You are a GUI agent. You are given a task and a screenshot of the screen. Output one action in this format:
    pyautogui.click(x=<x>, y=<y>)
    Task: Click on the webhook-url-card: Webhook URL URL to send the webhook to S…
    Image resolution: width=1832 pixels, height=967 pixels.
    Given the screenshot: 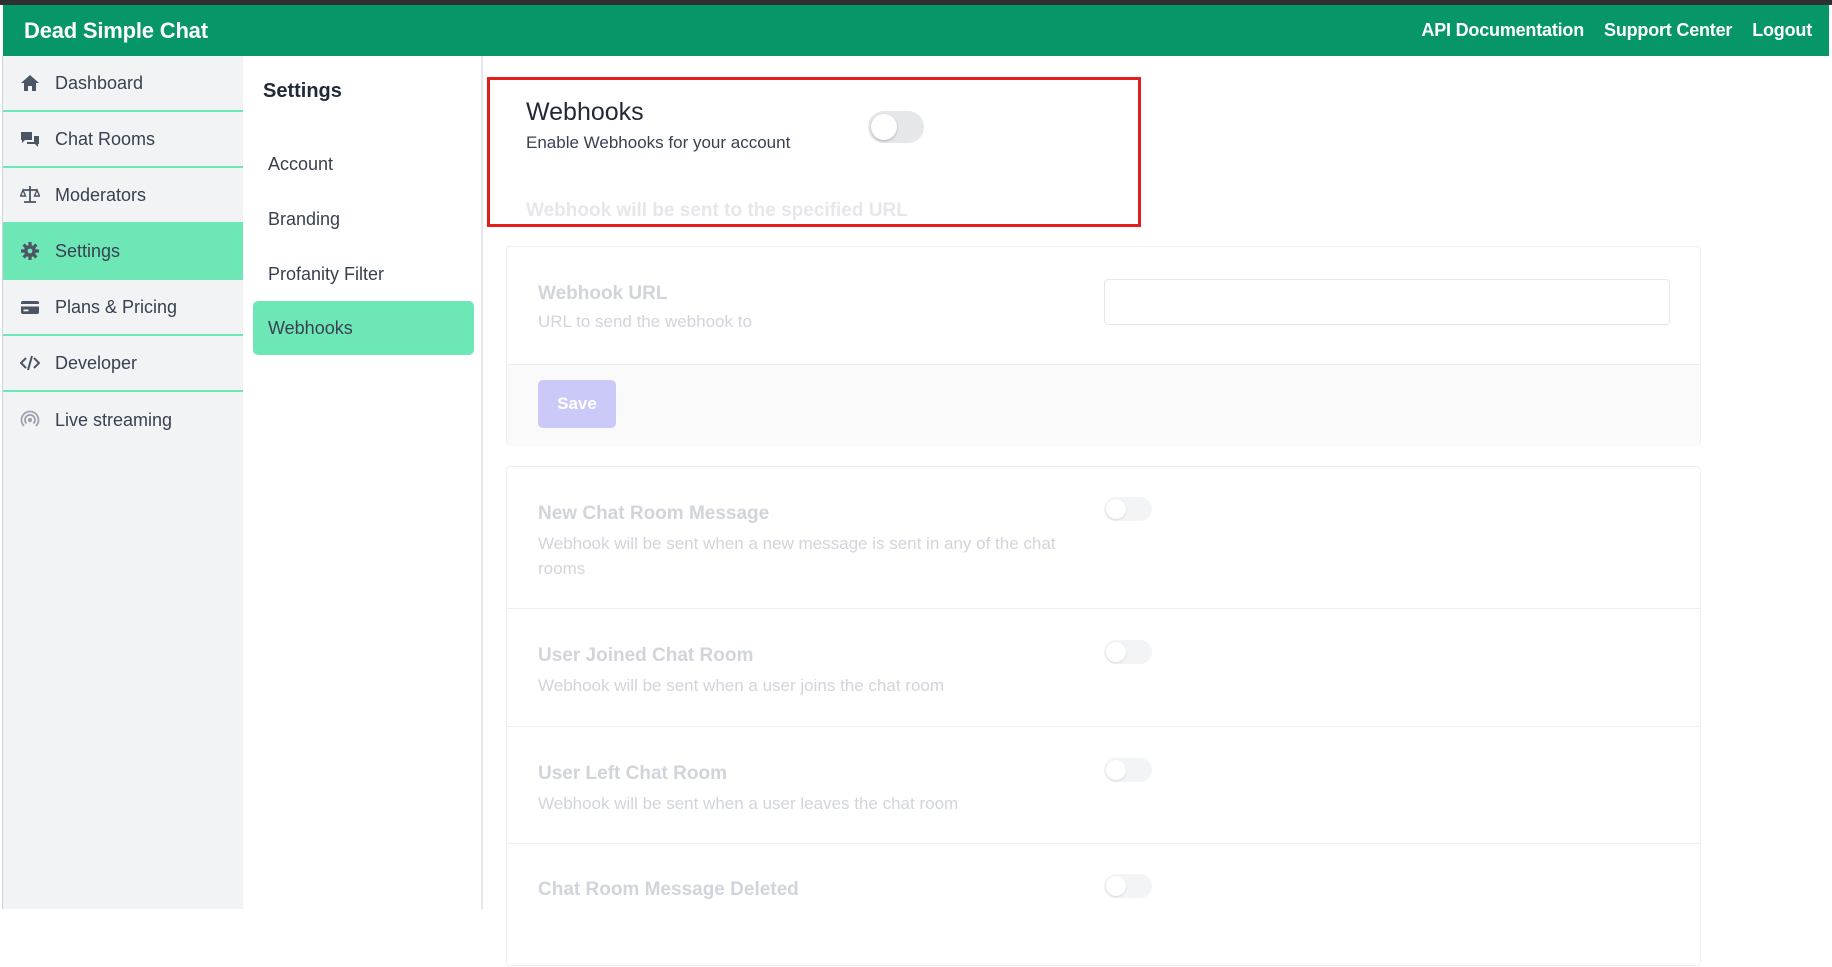 What is the action you would take?
    pyautogui.click(x=1103, y=346)
    